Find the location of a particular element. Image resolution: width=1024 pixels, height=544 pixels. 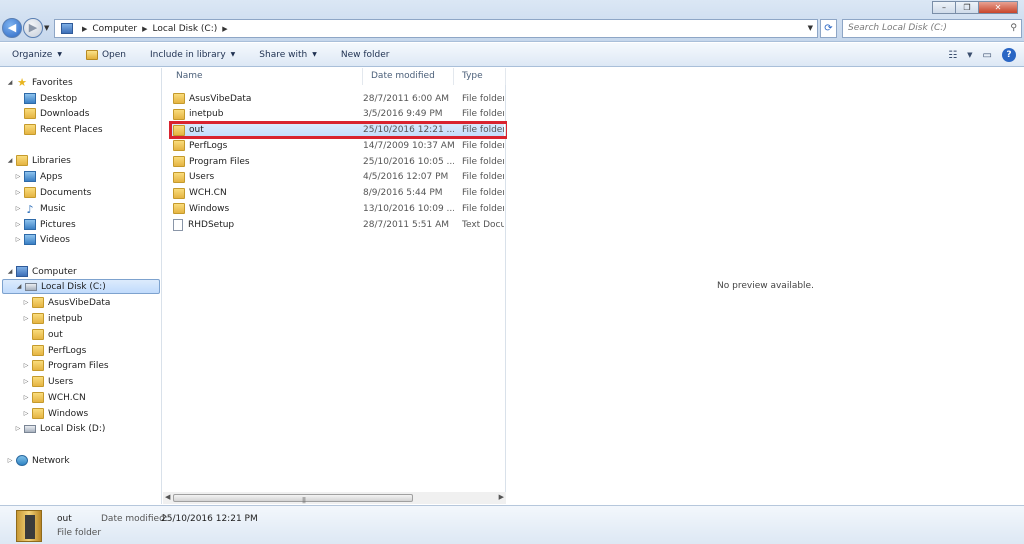

tree-favorites: ◢ ★ Favorites is located at coordinates (39, 82).